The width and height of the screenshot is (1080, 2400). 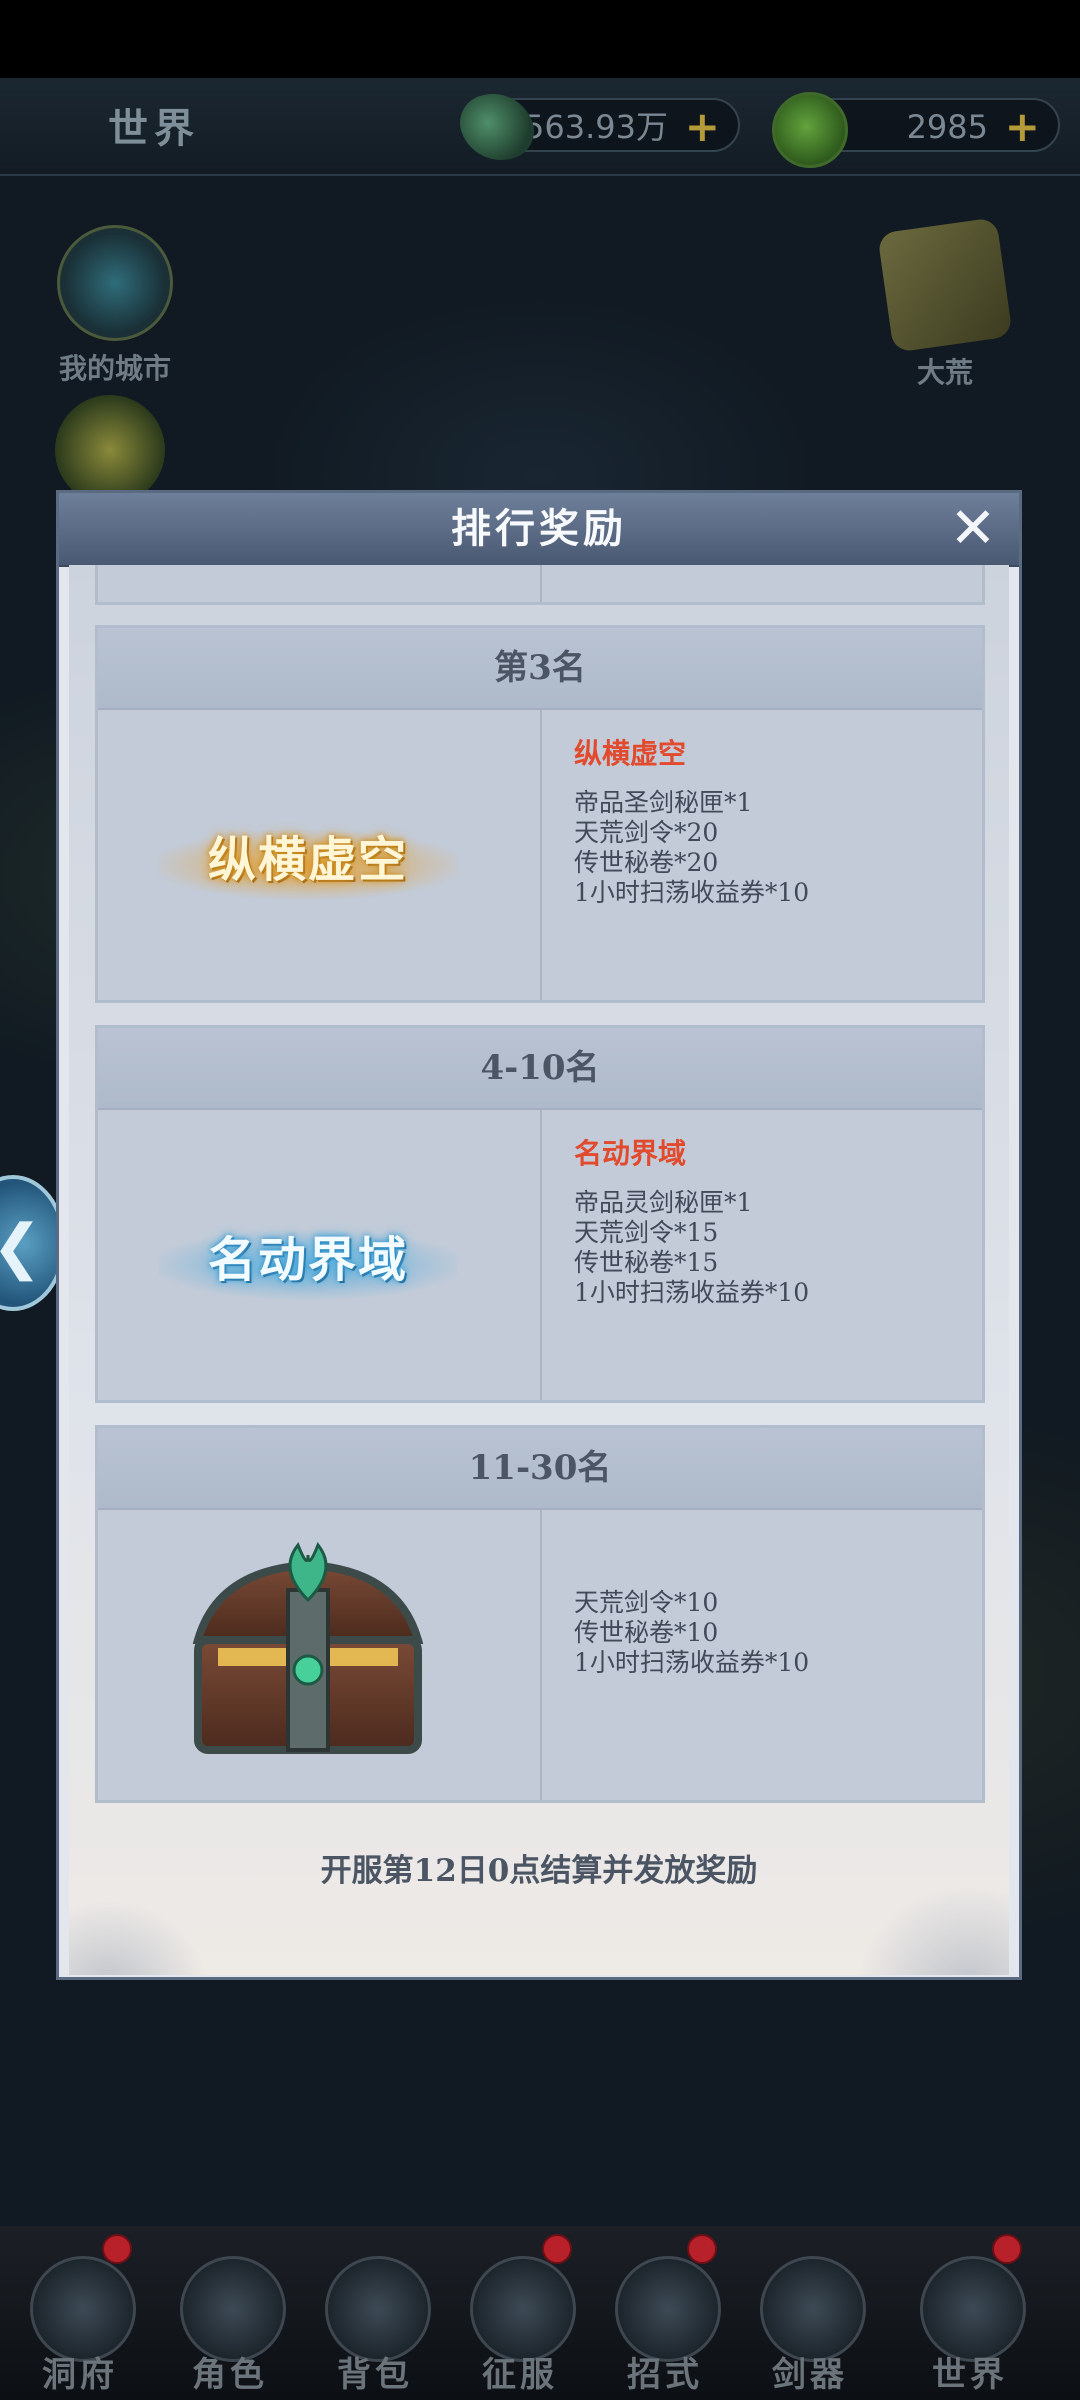 I want to click on dahuang-label: 大荒, so click(x=944, y=372).